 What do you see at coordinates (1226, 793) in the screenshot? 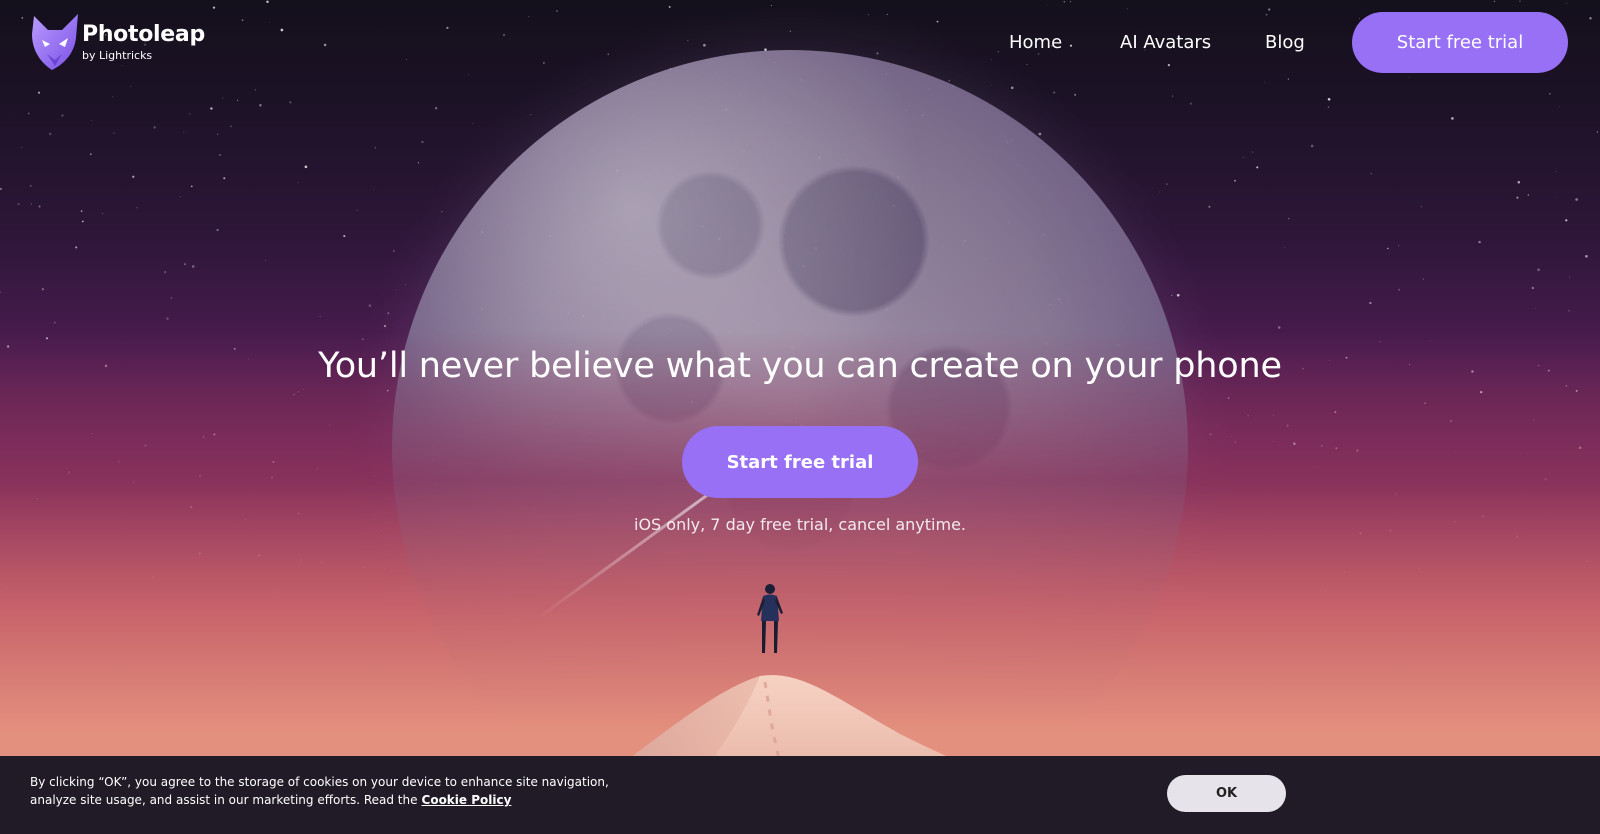
I see `cookie-ok-button: OK` at bounding box center [1226, 793].